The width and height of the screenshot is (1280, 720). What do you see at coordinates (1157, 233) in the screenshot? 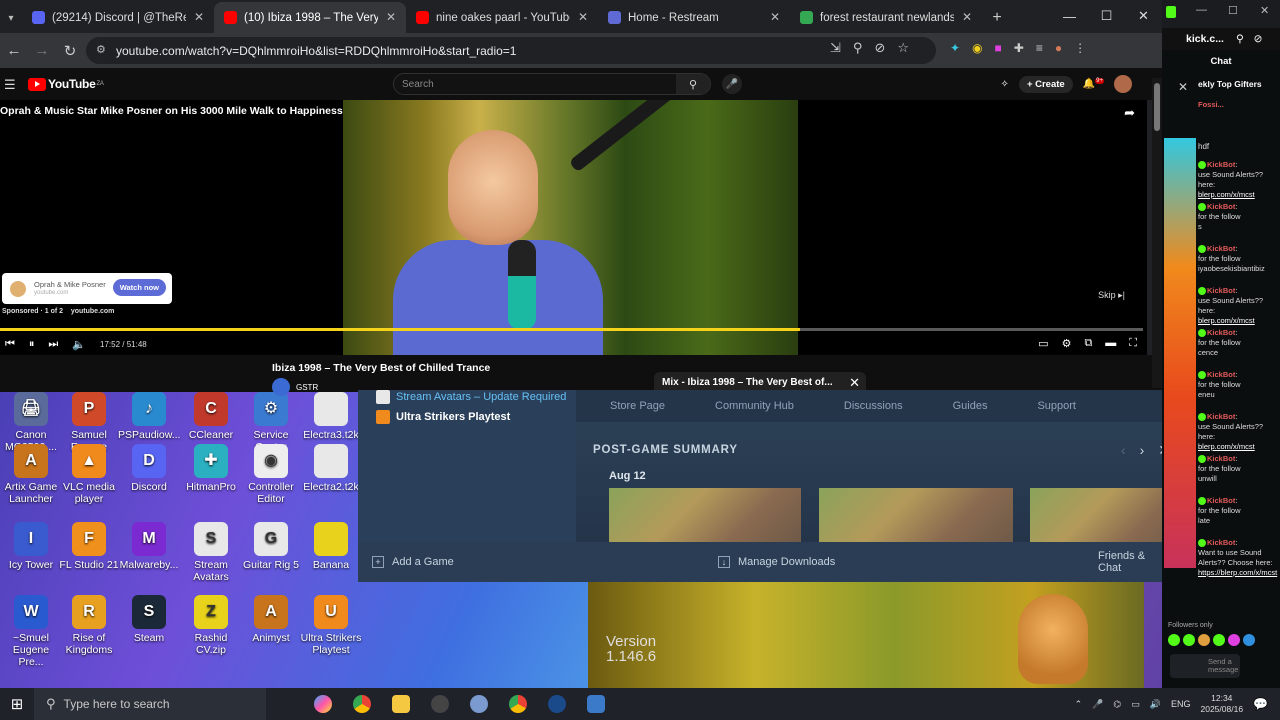
I see `page-scrollbar` at bounding box center [1157, 233].